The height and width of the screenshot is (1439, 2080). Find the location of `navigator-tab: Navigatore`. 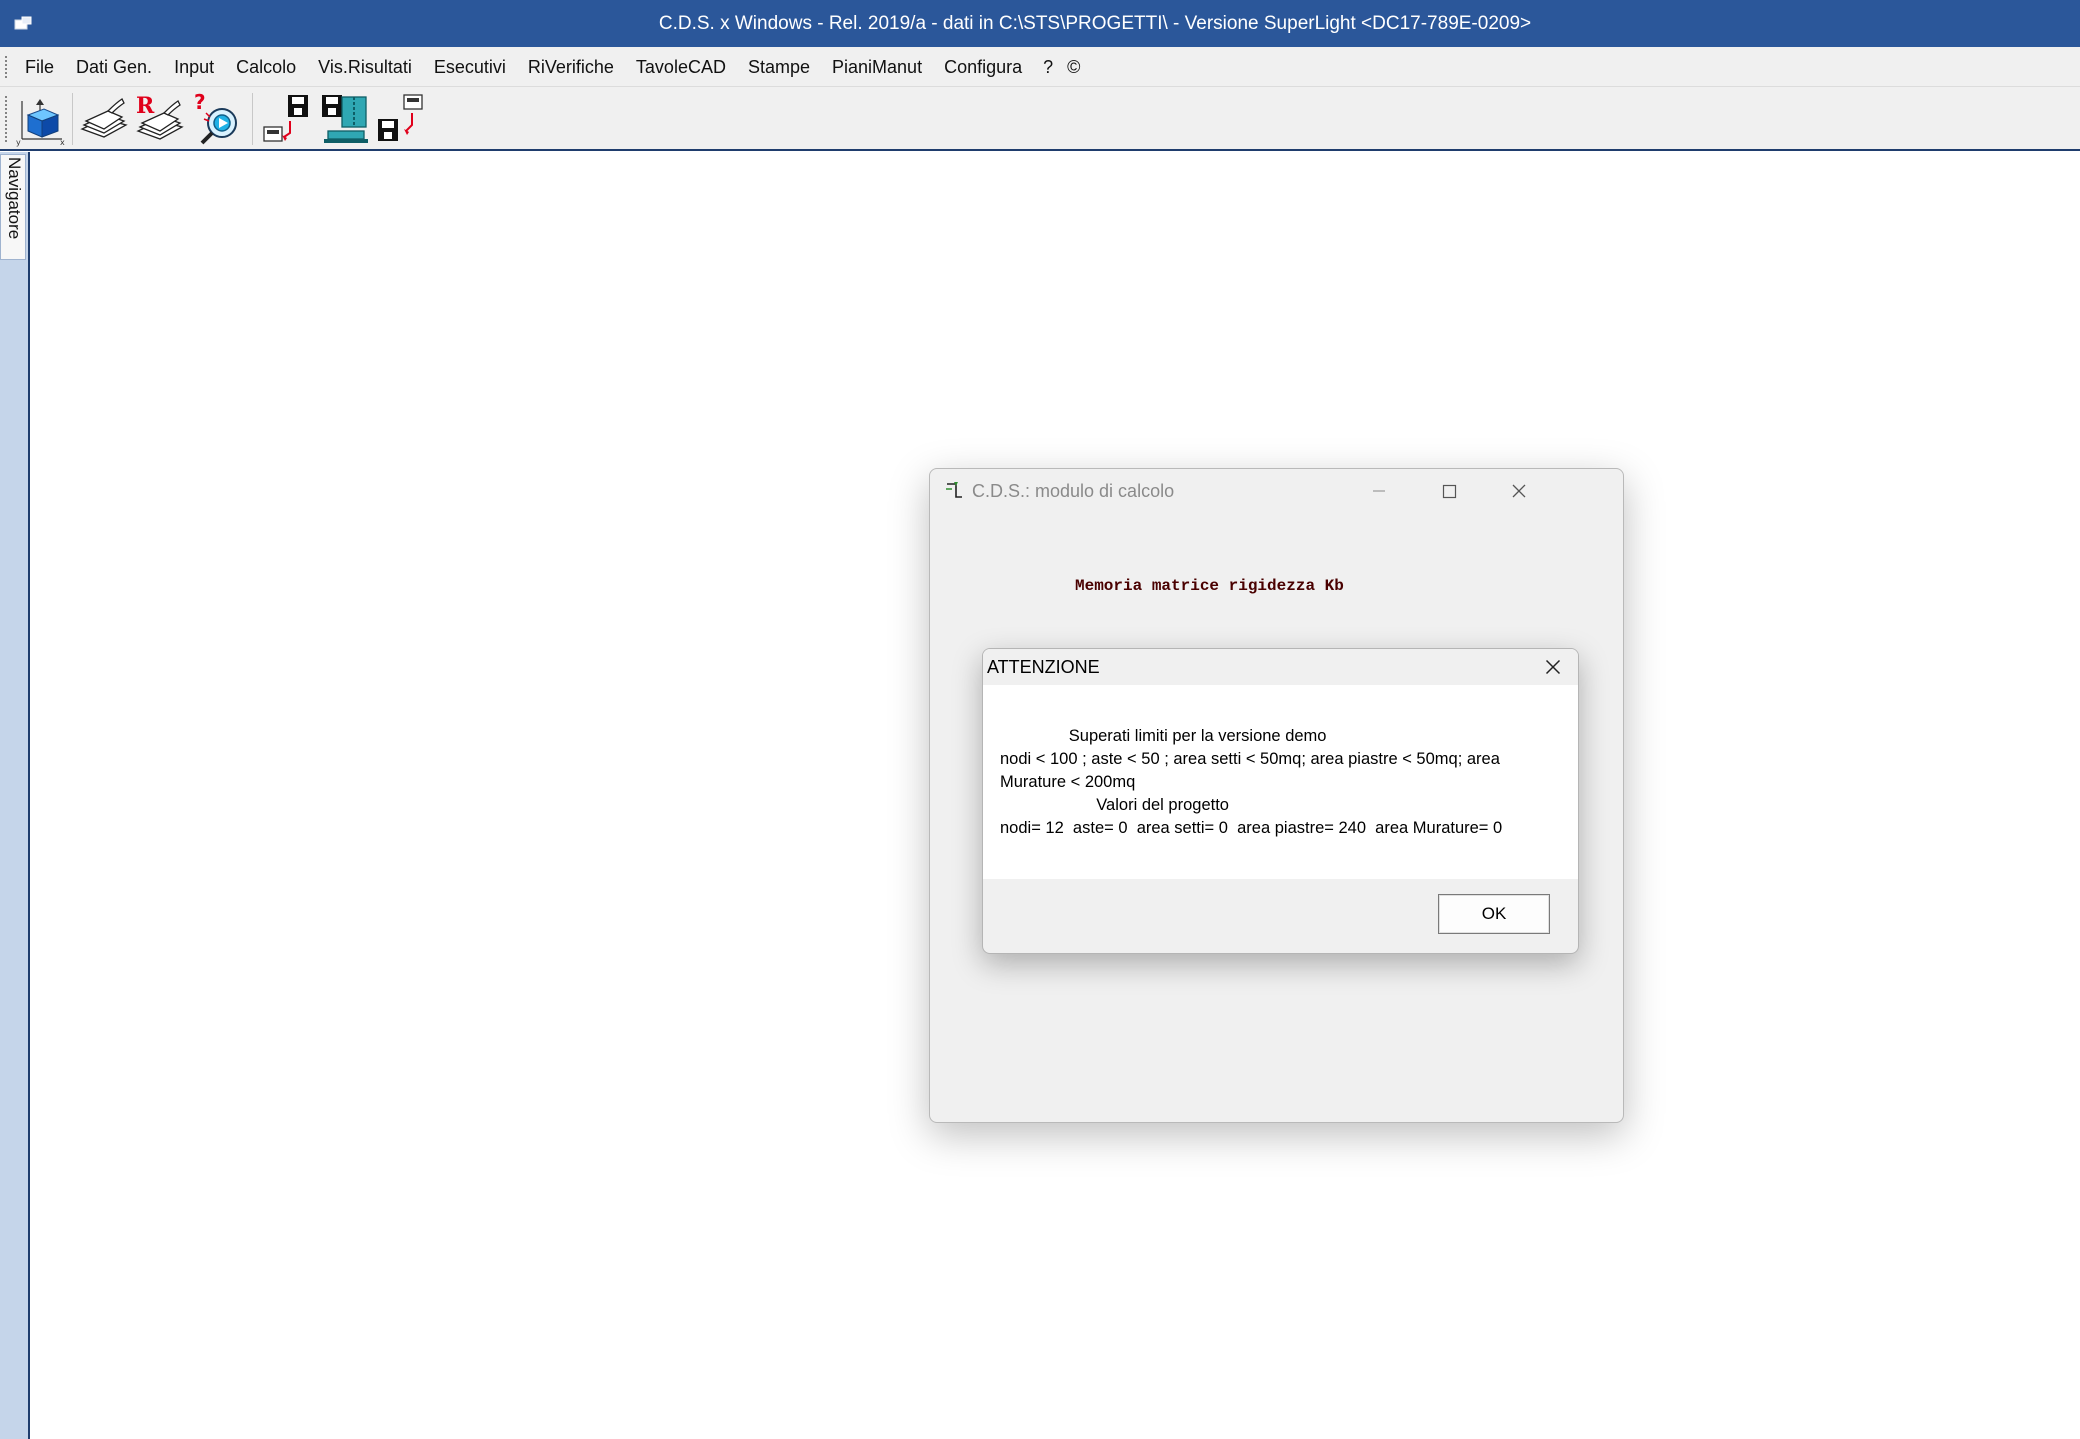

navigator-tab: Navigatore is located at coordinates (13, 207).